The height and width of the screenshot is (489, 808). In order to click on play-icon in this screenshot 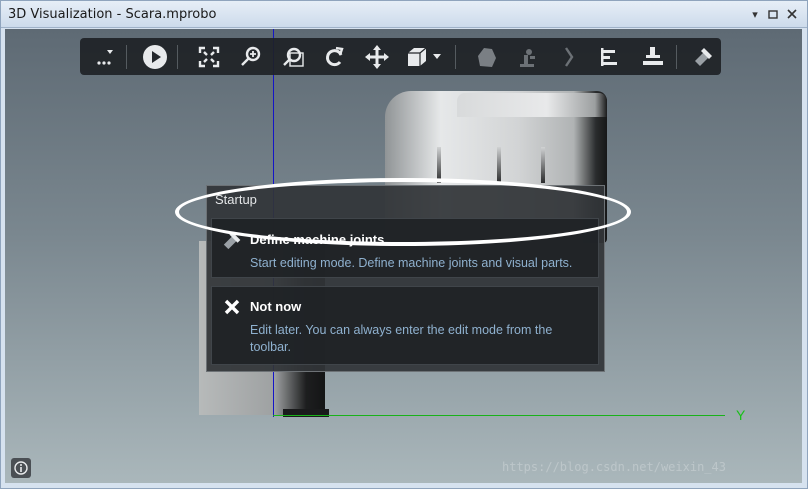, I will do `click(155, 57)`.